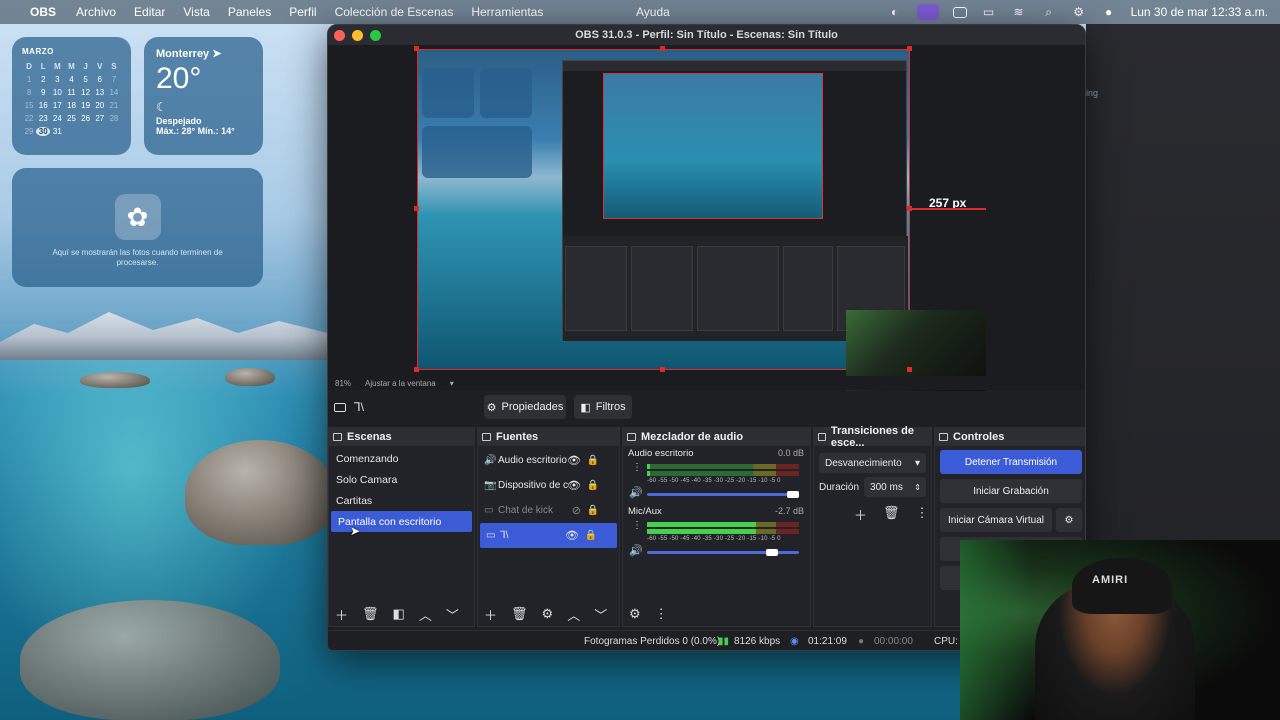 This screenshot has height=720, width=1280. I want to click on scene-item: Solo Camara, so click(401, 479).